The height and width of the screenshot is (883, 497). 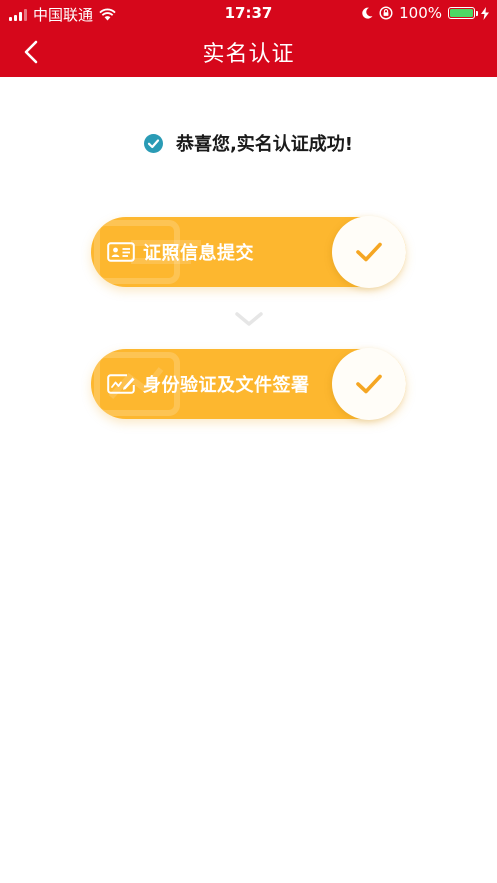 I want to click on charging-icon, so click(x=485, y=13).